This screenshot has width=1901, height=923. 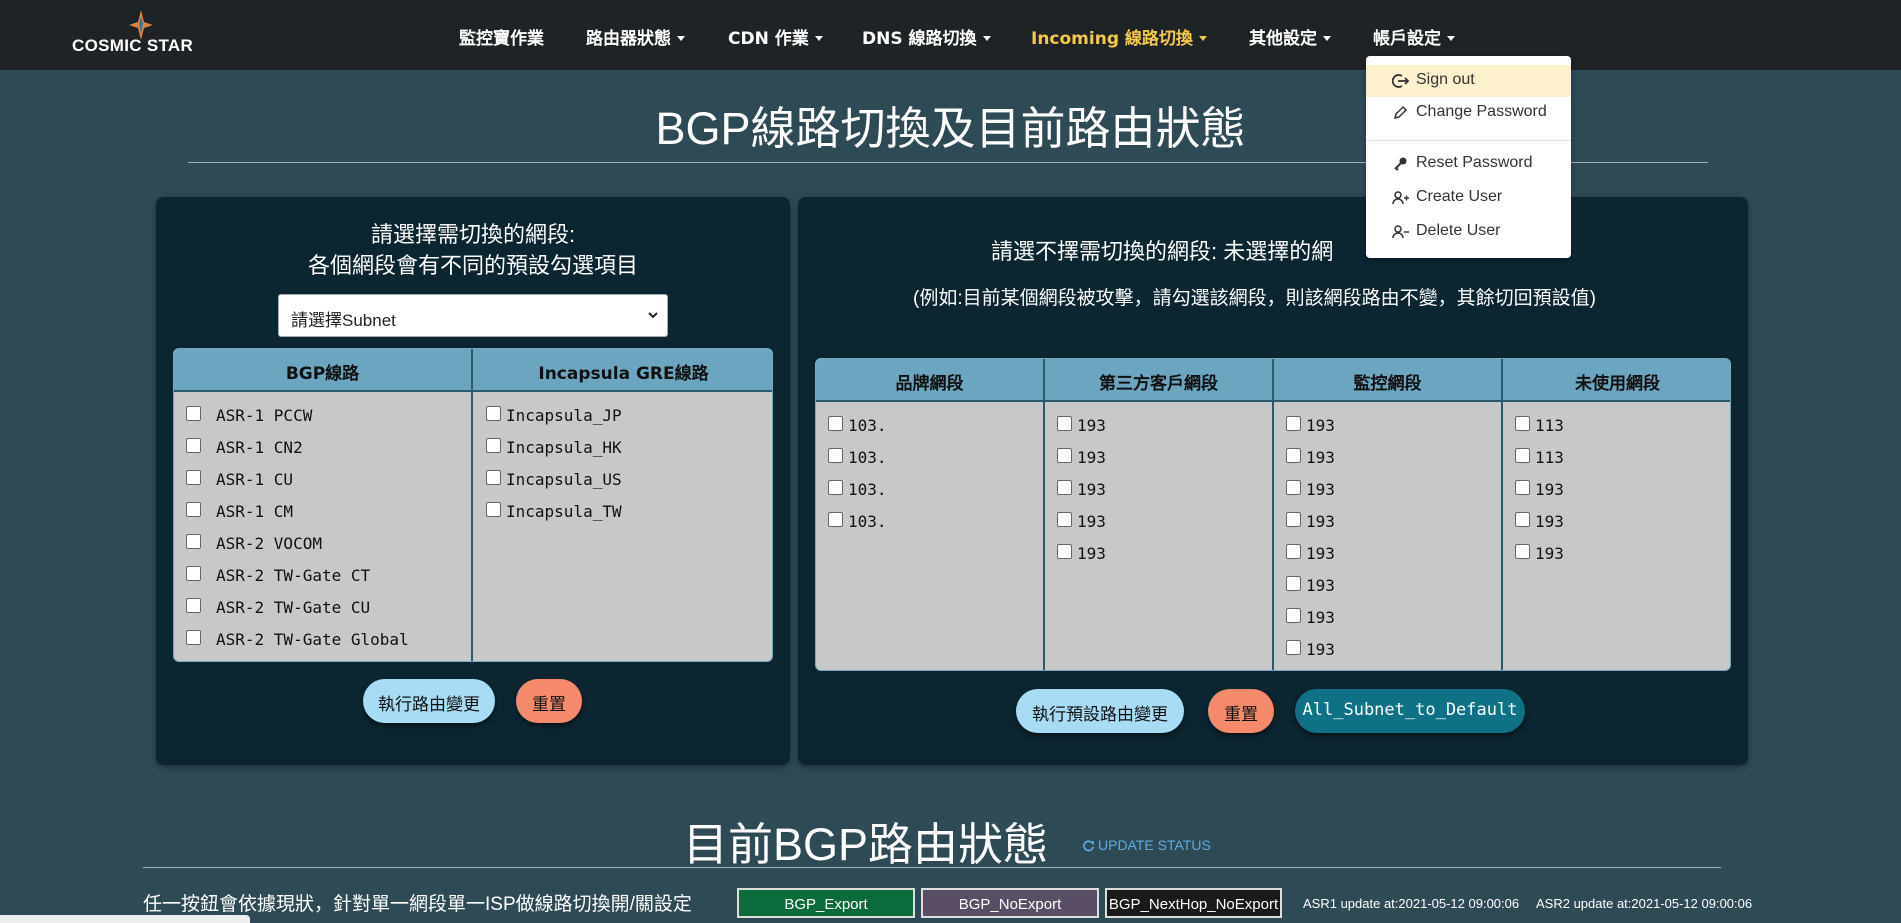 I want to click on left-panel-heading: 請選擇需切換的網段:, so click(x=473, y=234).